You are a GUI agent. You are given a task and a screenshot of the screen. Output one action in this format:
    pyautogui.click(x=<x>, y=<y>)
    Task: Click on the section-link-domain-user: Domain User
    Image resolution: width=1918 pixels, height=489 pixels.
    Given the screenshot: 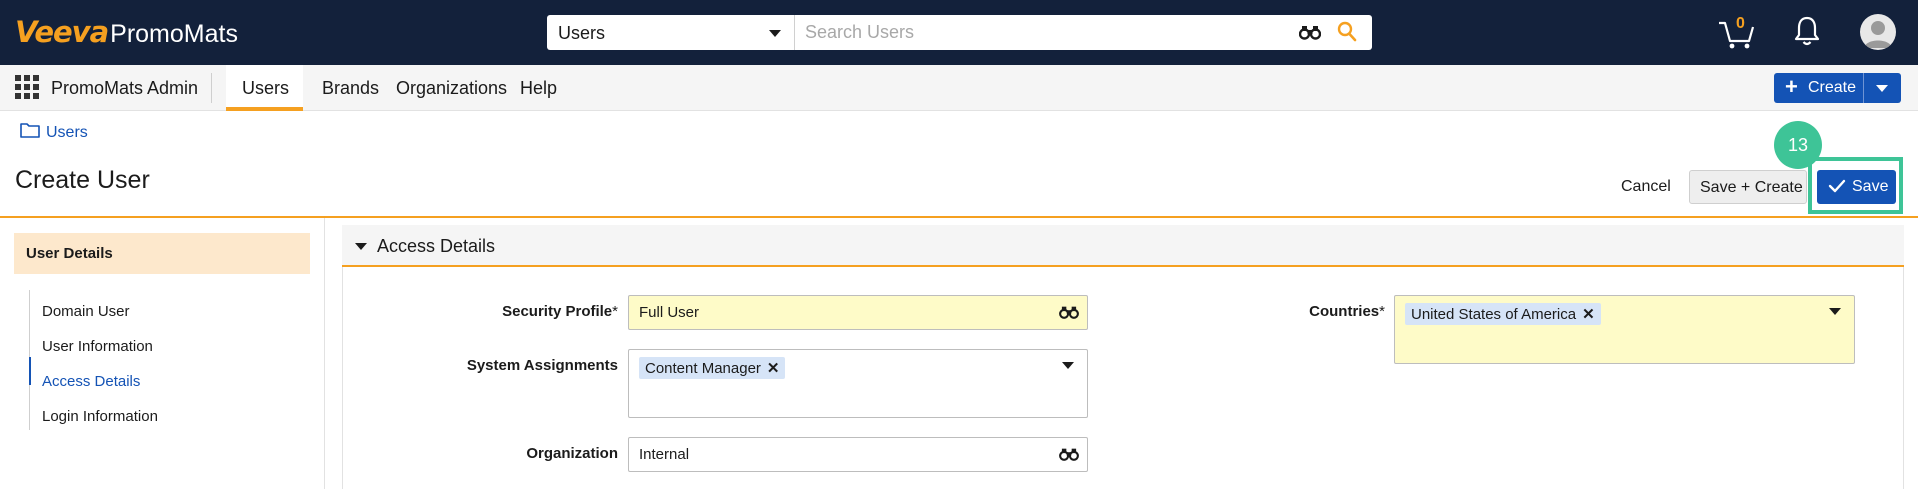 What is the action you would take?
    pyautogui.click(x=86, y=311)
    